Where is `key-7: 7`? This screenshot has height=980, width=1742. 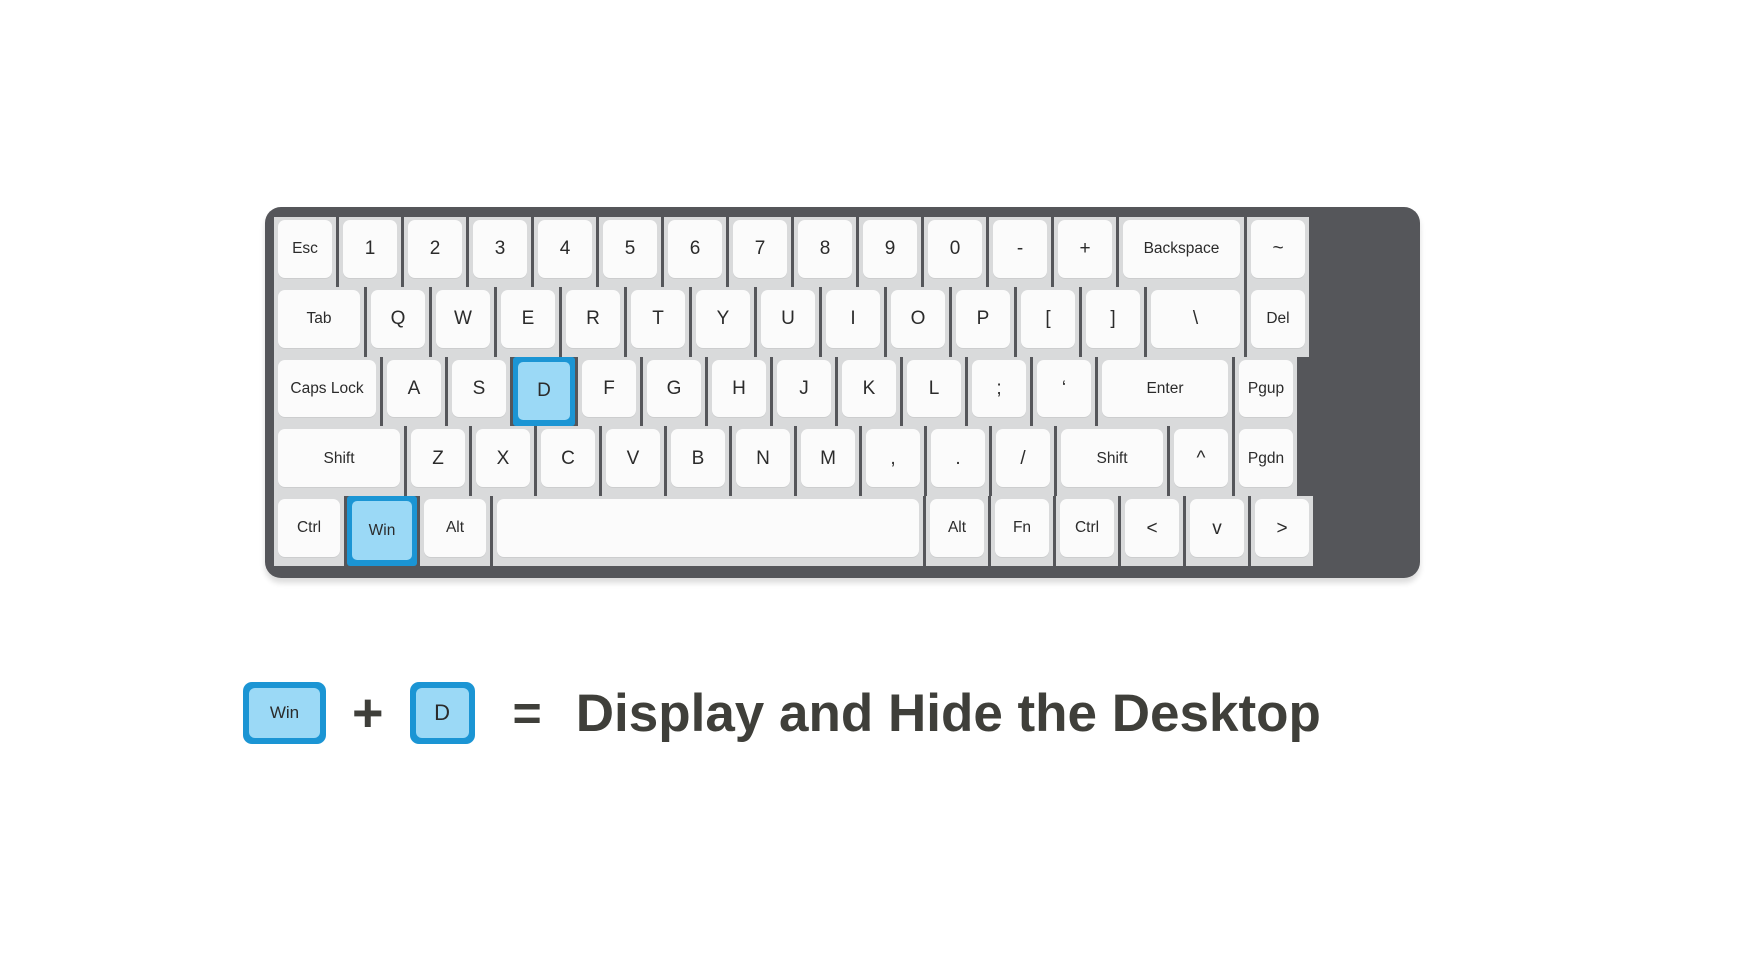 key-7: 7 is located at coordinates (760, 252).